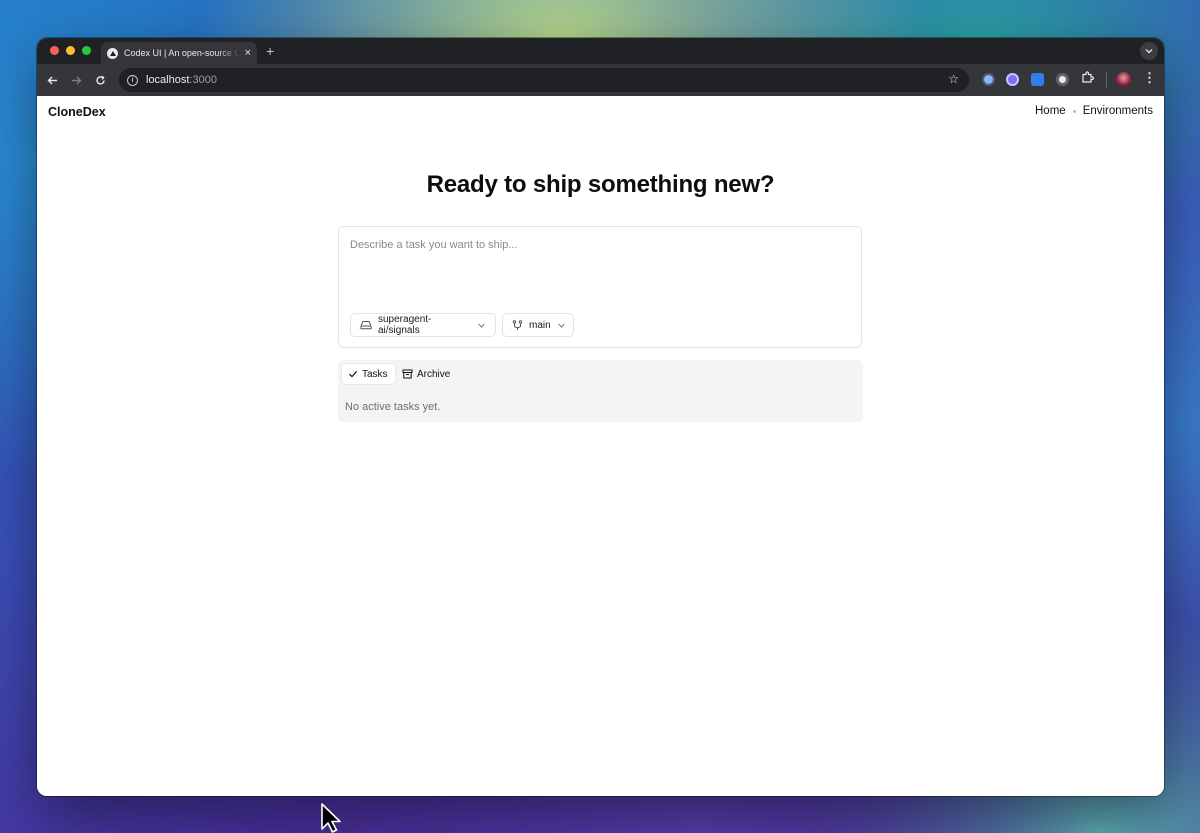 The width and height of the screenshot is (1200, 833). I want to click on page-title: Ready to ship something new?, so click(600, 184).